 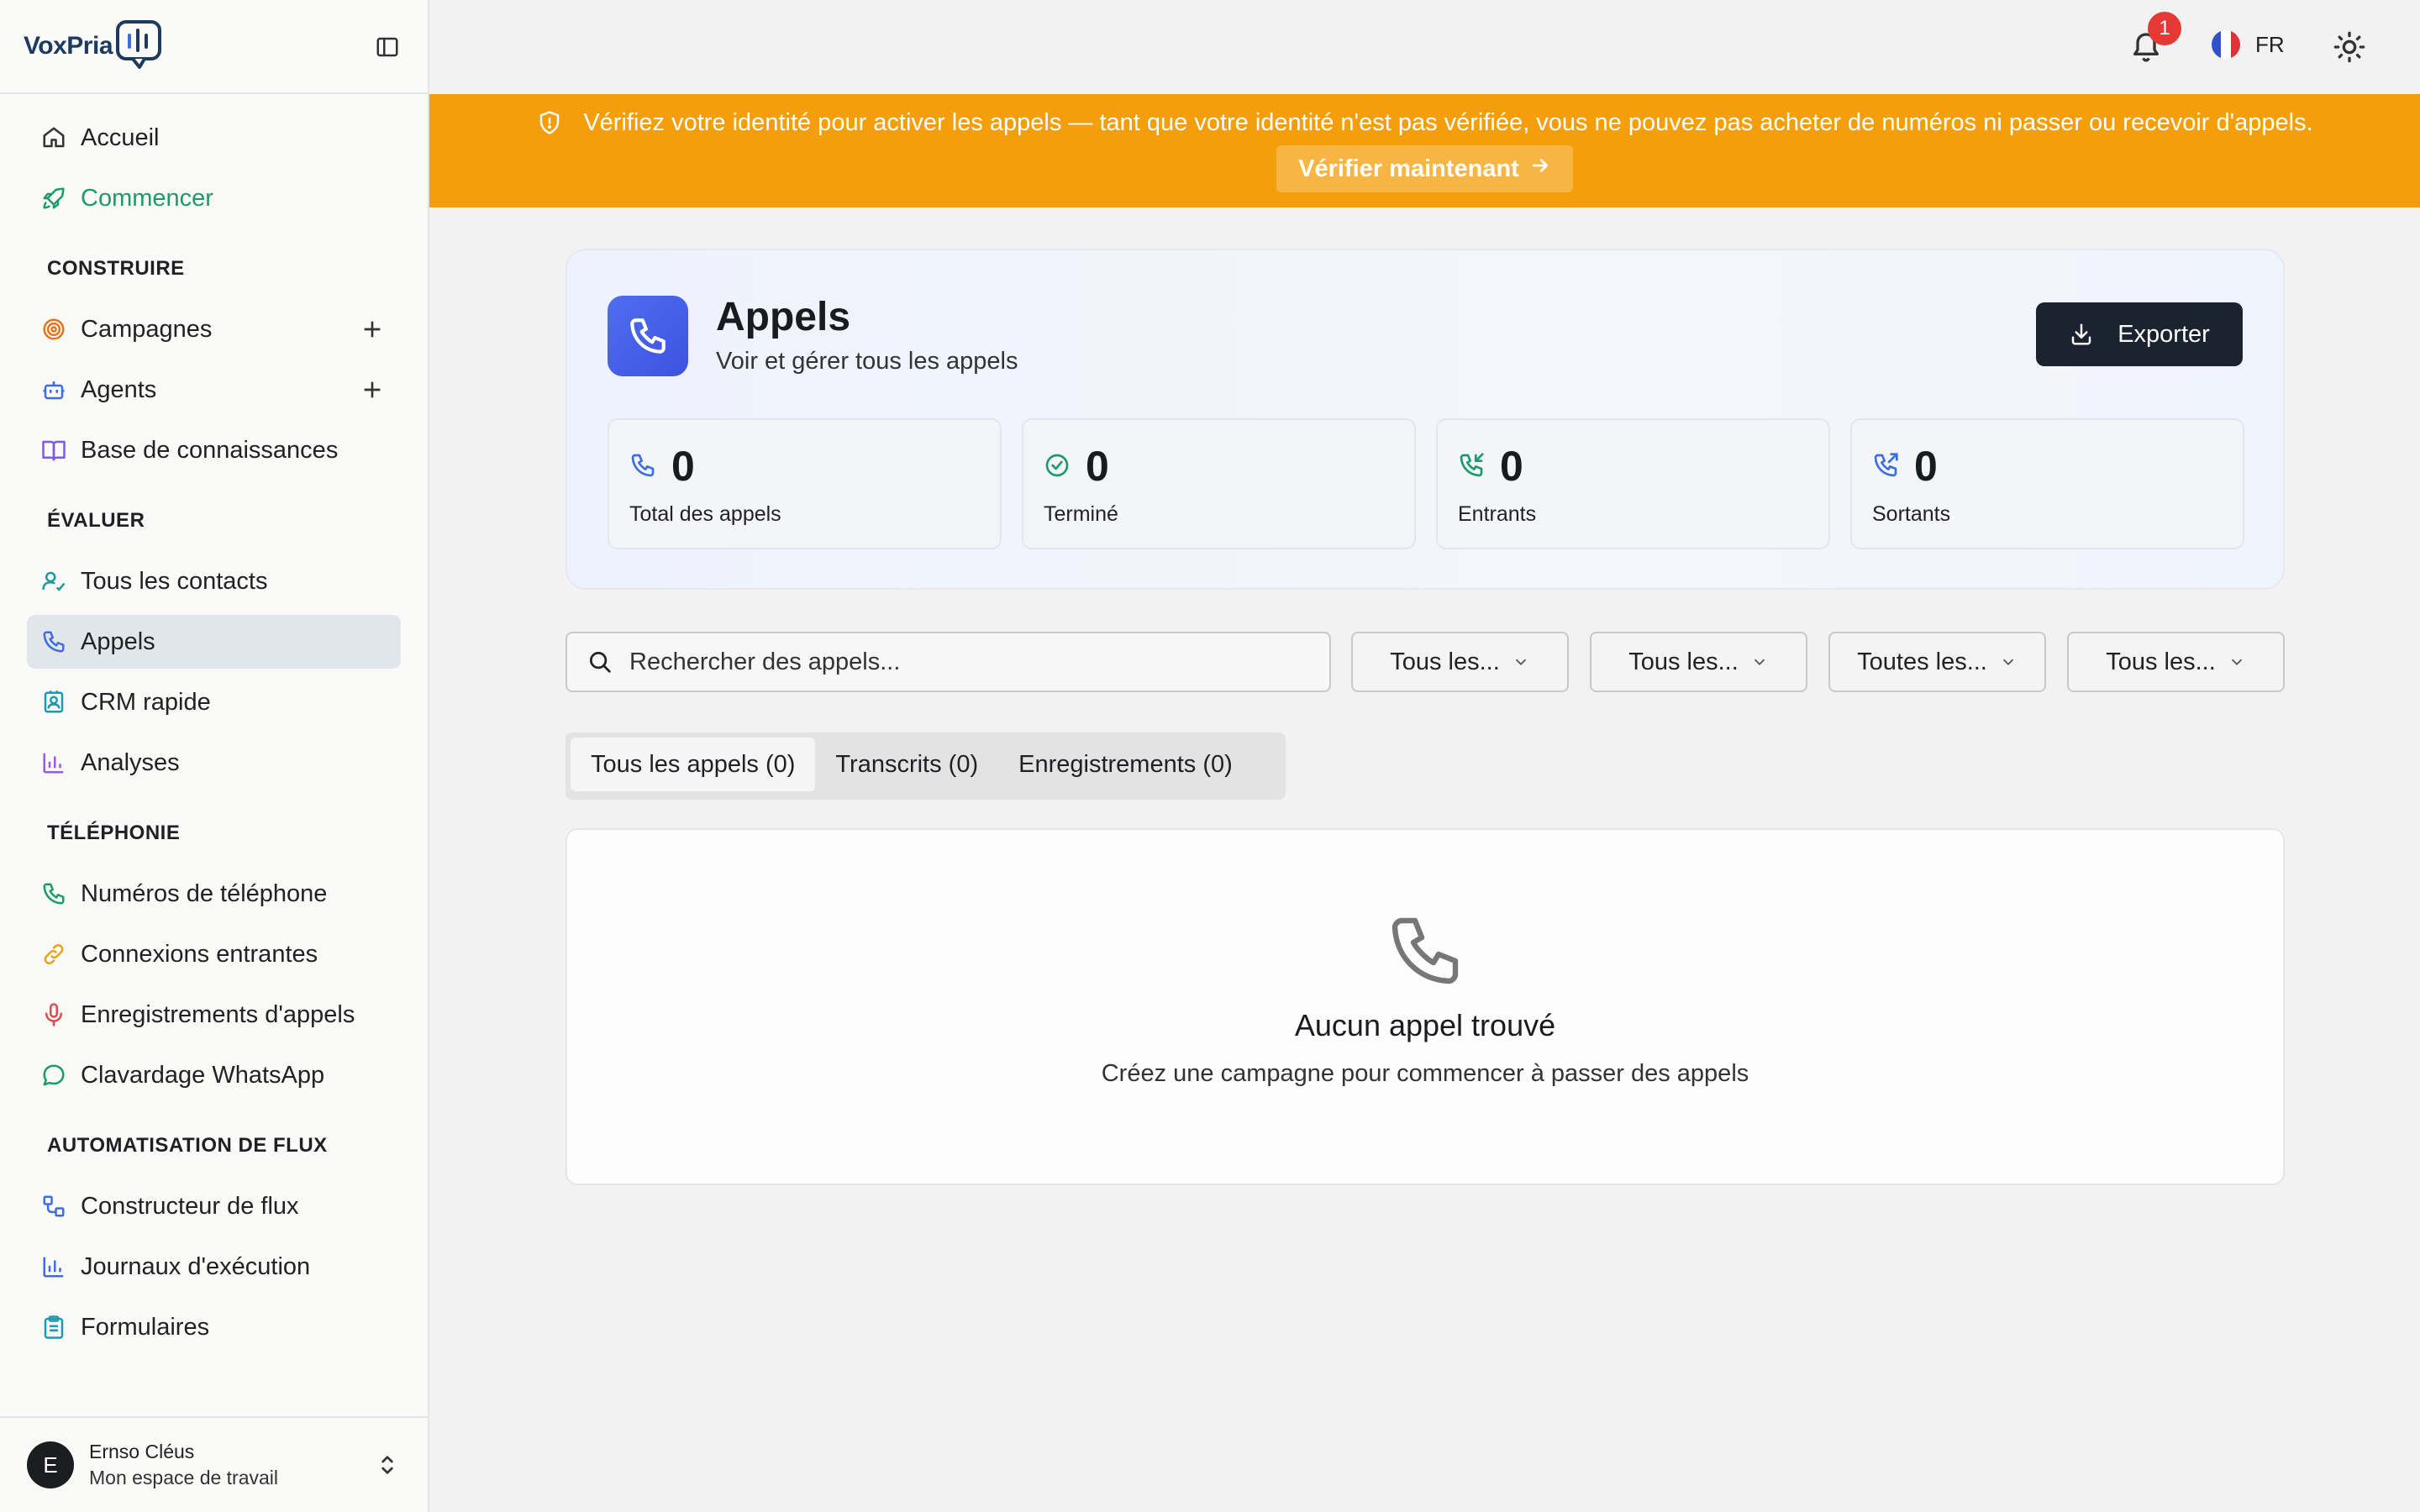 What do you see at coordinates (965, 662) in the screenshot?
I see `search-input` at bounding box center [965, 662].